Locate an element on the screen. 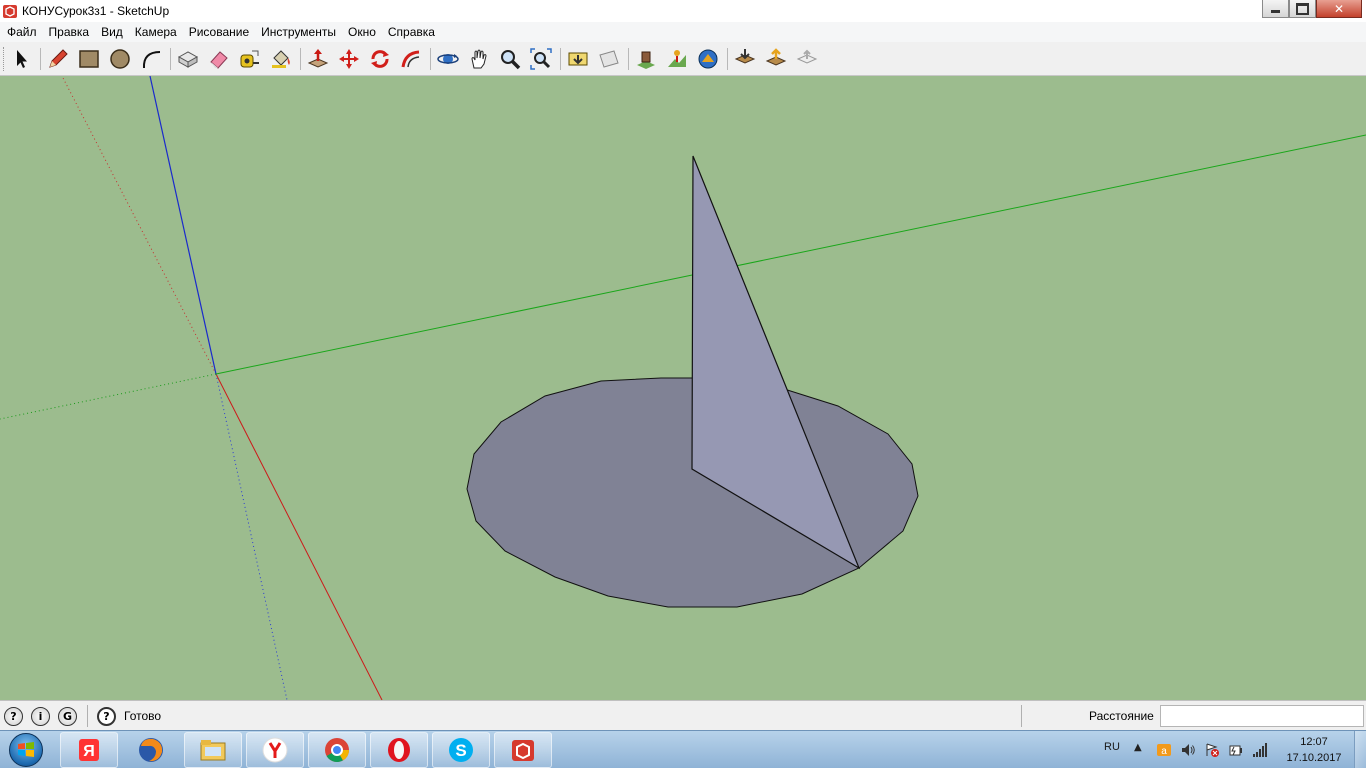 The width and height of the screenshot is (1366, 768). system-clock: 12:07 17.10.2017 is located at coordinates (1314, 750).